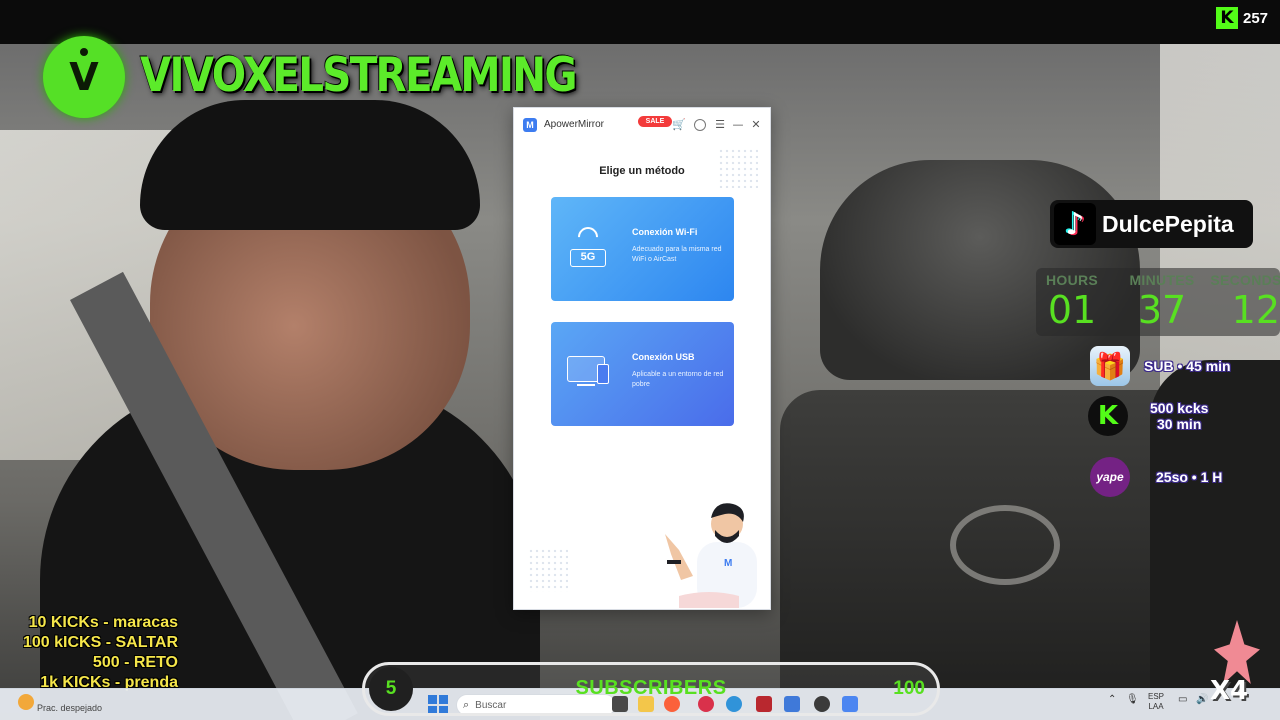 The width and height of the screenshot is (1280, 720). Describe the element at coordinates (678, 379) in the screenshot. I see `usb-description: Aplicable a un entorno de red pobre` at that location.